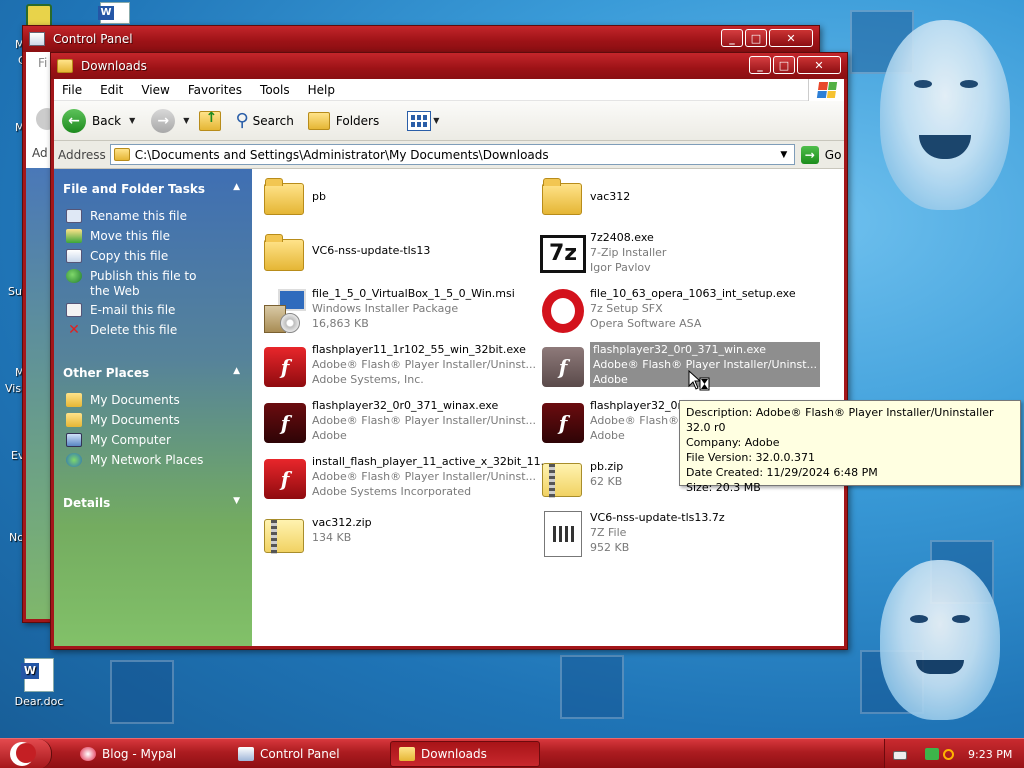 The width and height of the screenshot is (1024, 768). What do you see at coordinates (15, 291) in the screenshot?
I see `desktop-label-fragment: Su` at bounding box center [15, 291].